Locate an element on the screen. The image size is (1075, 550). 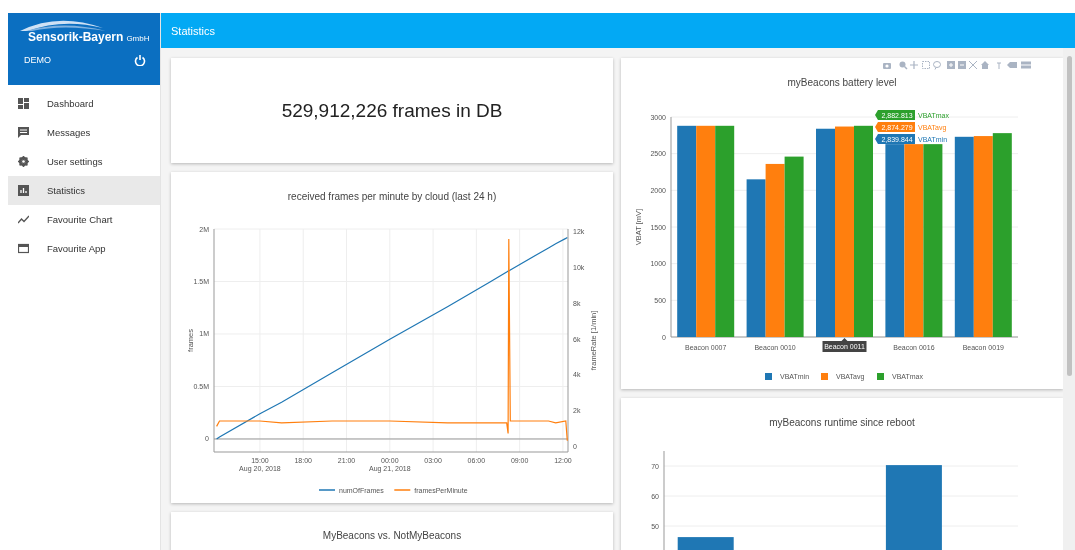
bar-chart-icon is located at coordinates (23, 190).